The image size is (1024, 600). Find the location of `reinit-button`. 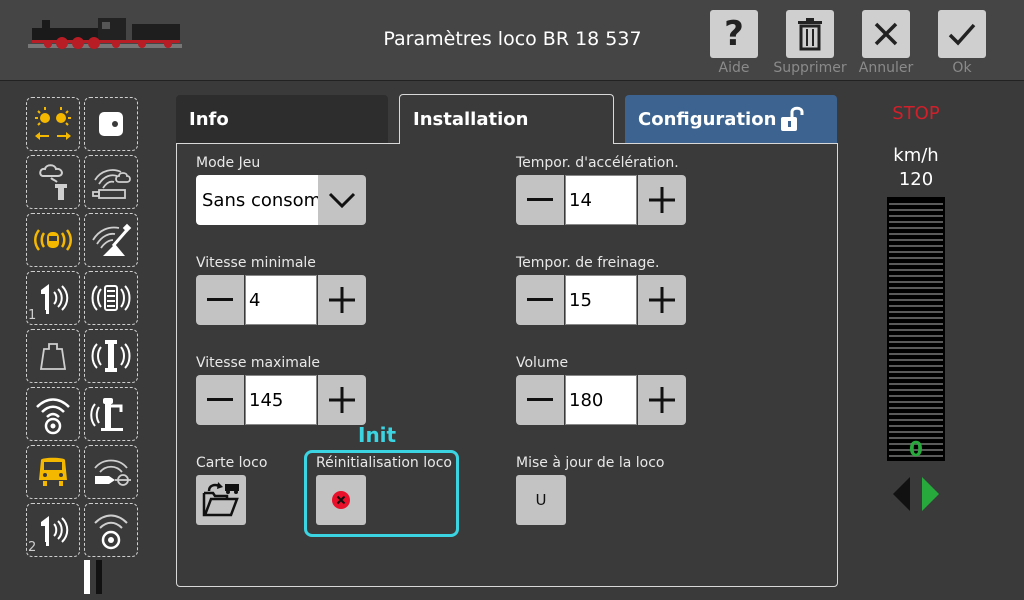

reinit-button is located at coordinates (341, 500).